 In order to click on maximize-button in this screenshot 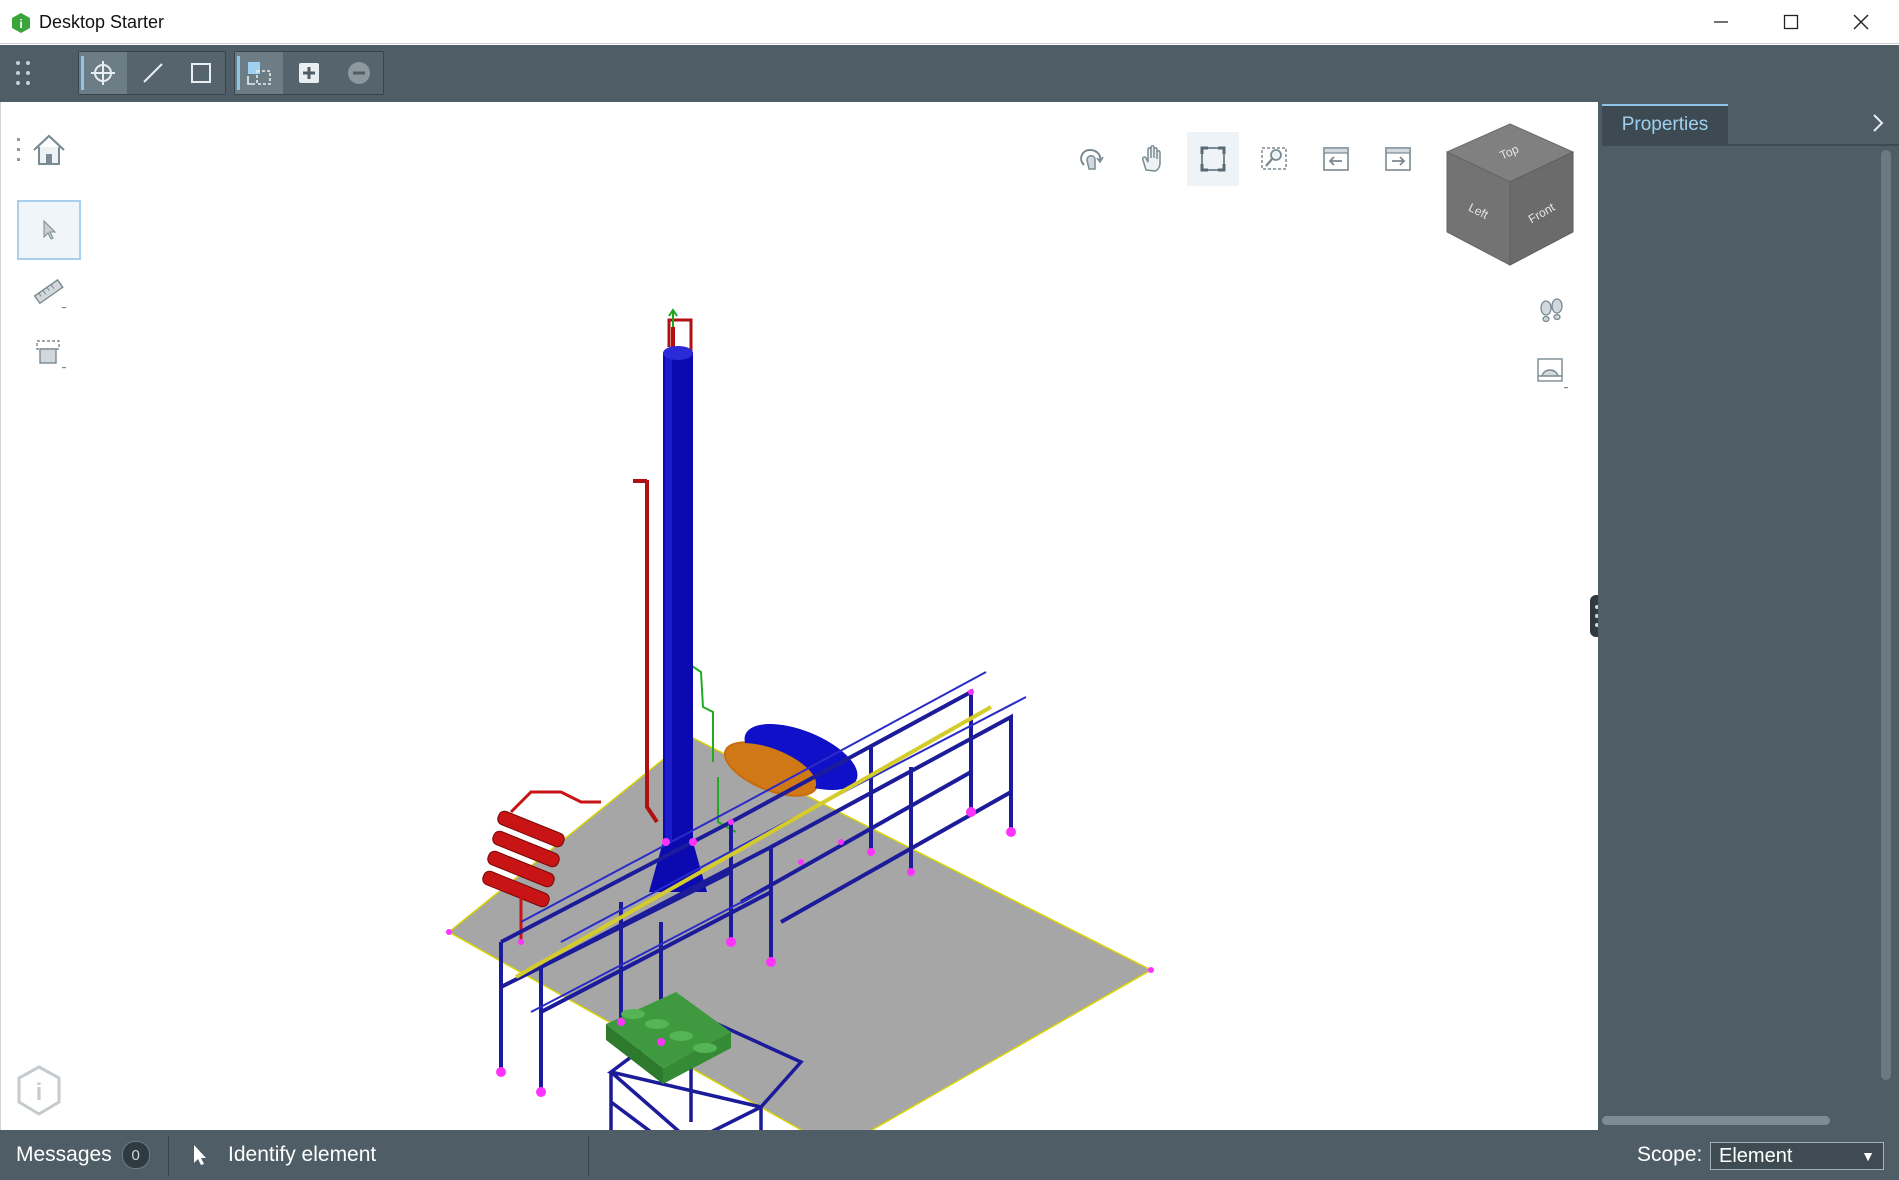, I will do `click(1791, 22)`.